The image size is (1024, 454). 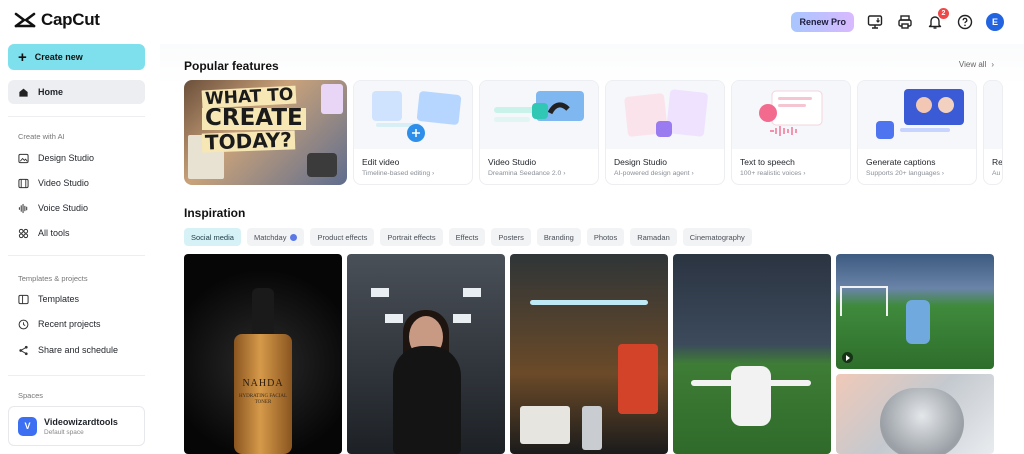 What do you see at coordinates (995, 22) in the screenshot?
I see `user-avatar: E` at bounding box center [995, 22].